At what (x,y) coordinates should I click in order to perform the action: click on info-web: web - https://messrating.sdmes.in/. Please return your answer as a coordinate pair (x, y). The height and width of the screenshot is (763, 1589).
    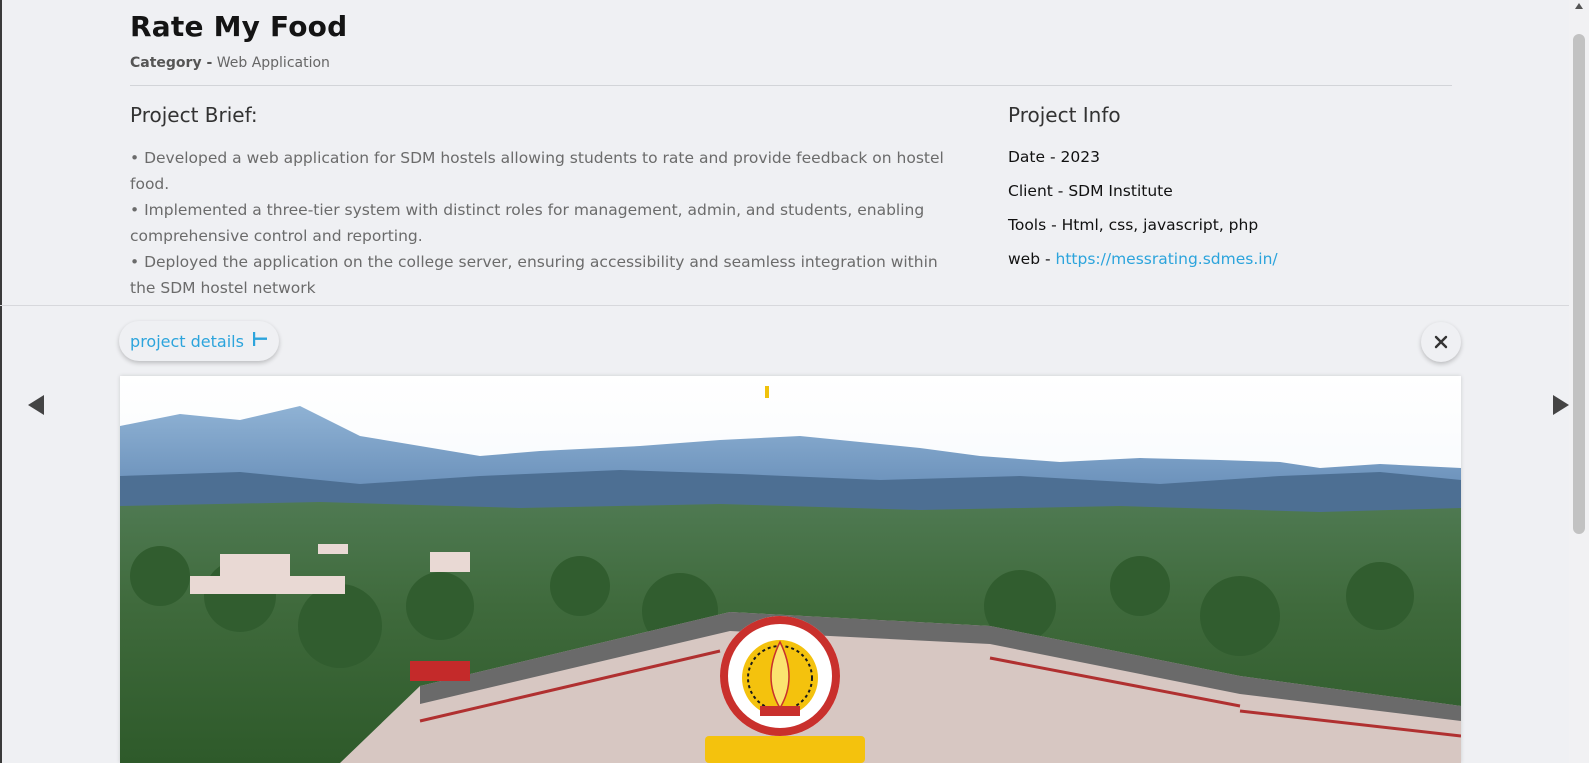
    Looking at the image, I should click on (1143, 259).